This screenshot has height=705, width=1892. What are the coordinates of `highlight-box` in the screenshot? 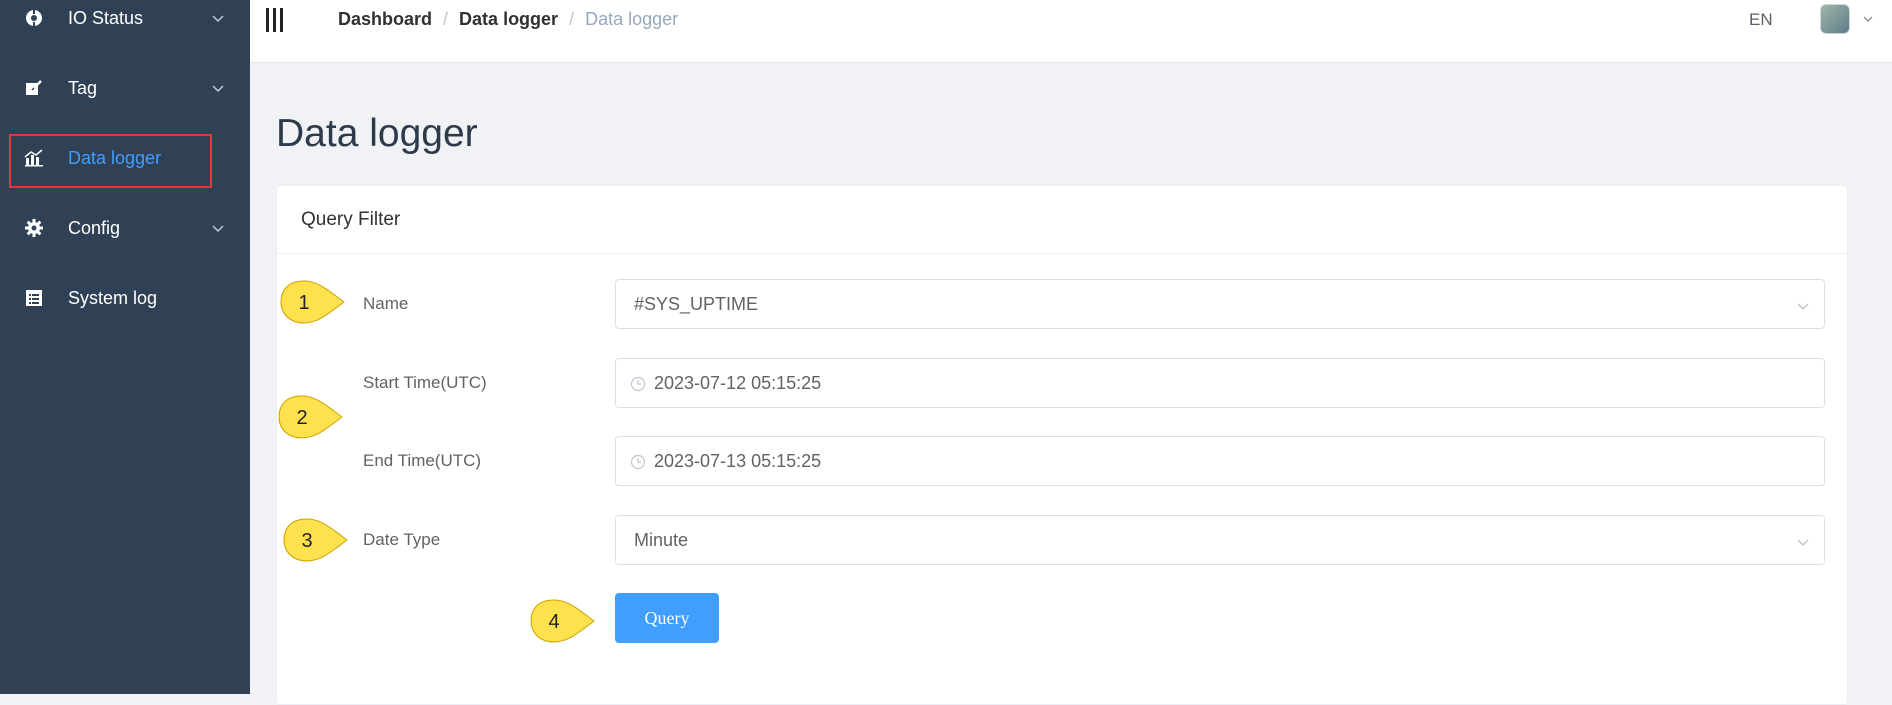 It's located at (110, 161).